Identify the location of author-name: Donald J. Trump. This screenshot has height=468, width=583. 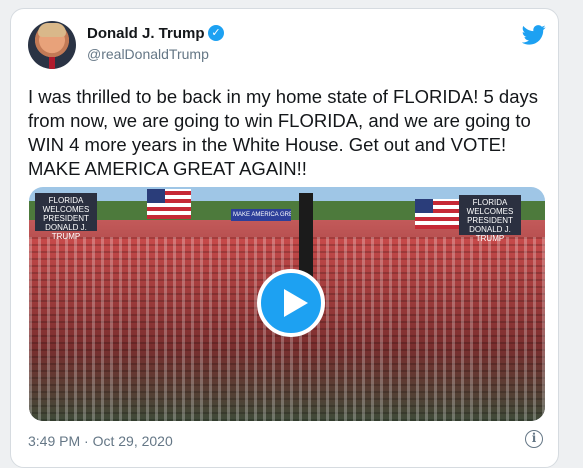
(146, 33).